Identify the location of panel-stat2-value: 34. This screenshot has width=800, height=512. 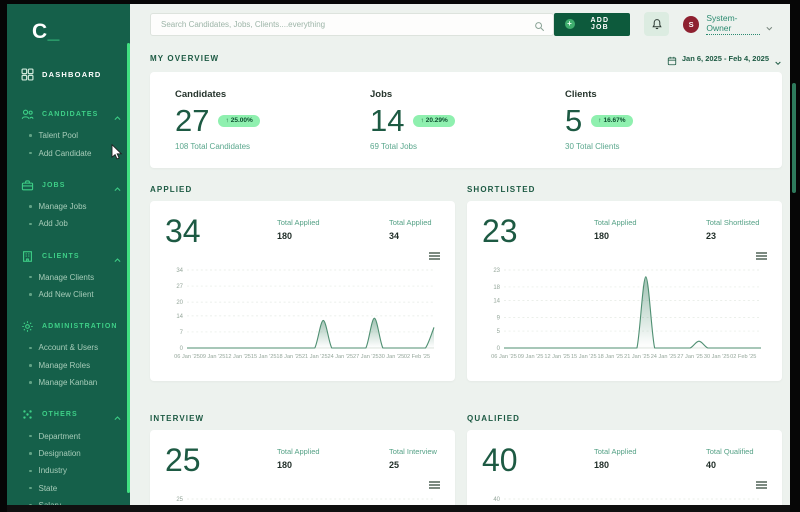
(394, 236).